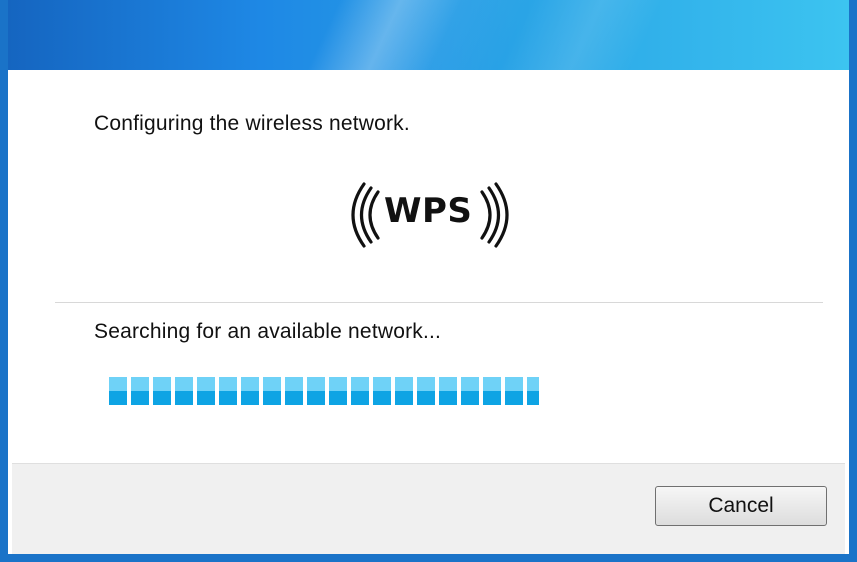  What do you see at coordinates (428, 211) in the screenshot?
I see `wps-logo-text: WPS` at bounding box center [428, 211].